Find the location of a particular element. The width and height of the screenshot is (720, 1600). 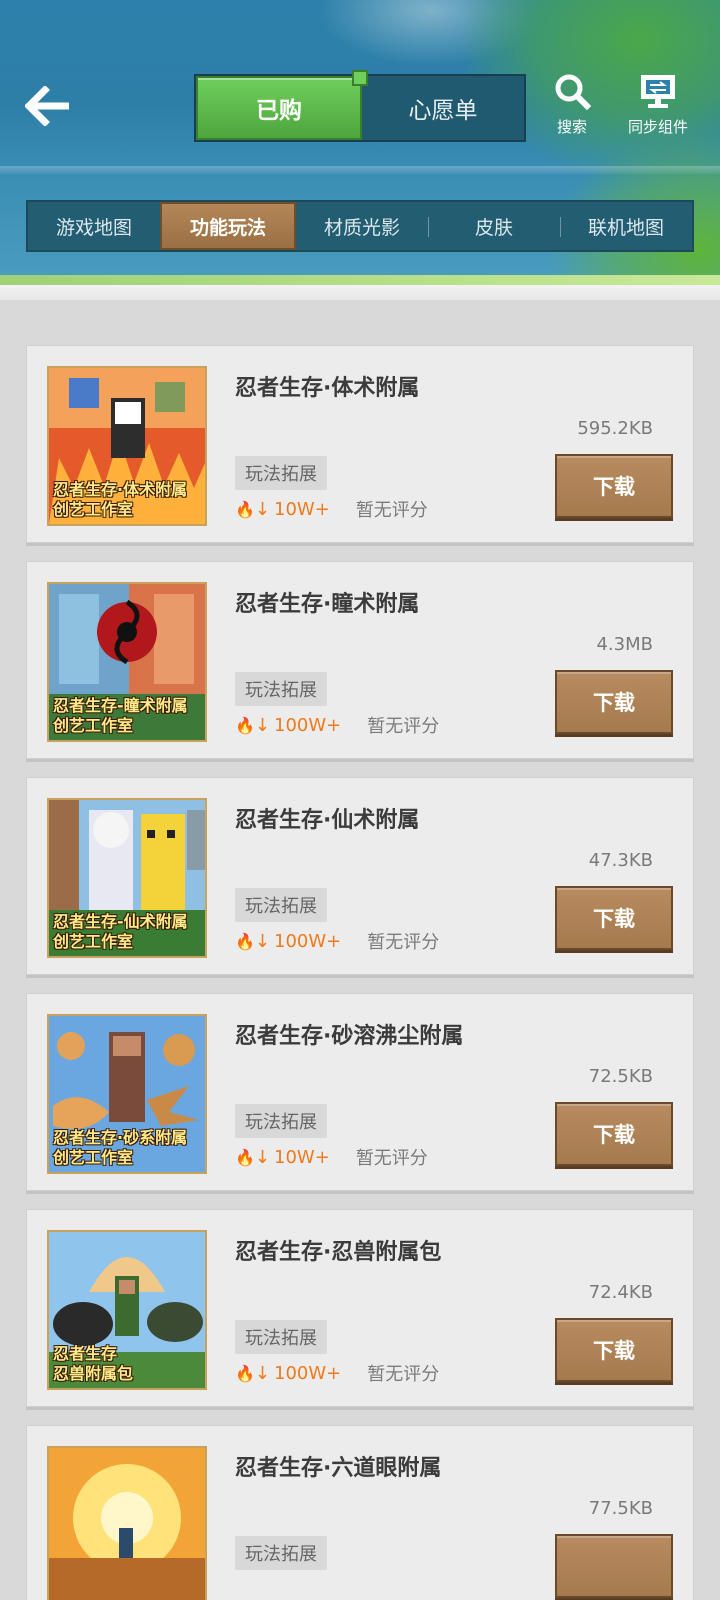

category-gameplay: 功能玩法 is located at coordinates (228, 226).